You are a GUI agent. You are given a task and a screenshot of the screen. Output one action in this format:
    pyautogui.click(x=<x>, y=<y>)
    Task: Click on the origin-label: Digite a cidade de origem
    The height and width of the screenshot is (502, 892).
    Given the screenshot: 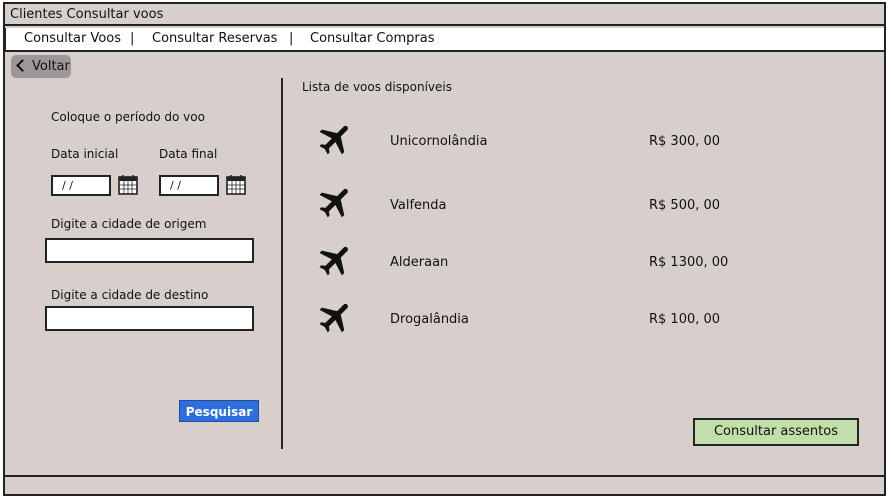 What is the action you would take?
    pyautogui.click(x=129, y=224)
    